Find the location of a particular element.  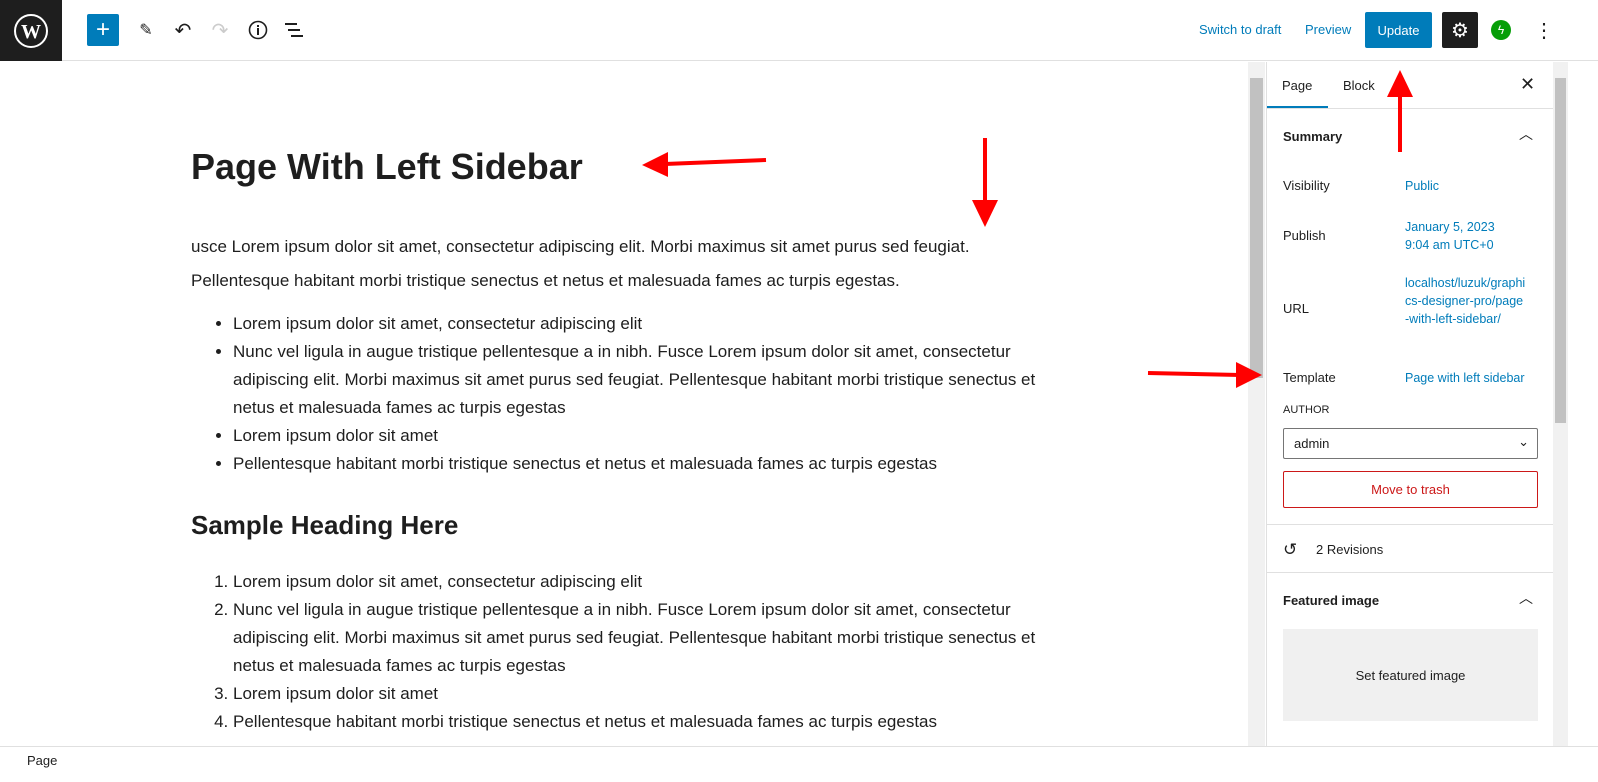

wordpress-logo-icon: W is located at coordinates (31, 30).